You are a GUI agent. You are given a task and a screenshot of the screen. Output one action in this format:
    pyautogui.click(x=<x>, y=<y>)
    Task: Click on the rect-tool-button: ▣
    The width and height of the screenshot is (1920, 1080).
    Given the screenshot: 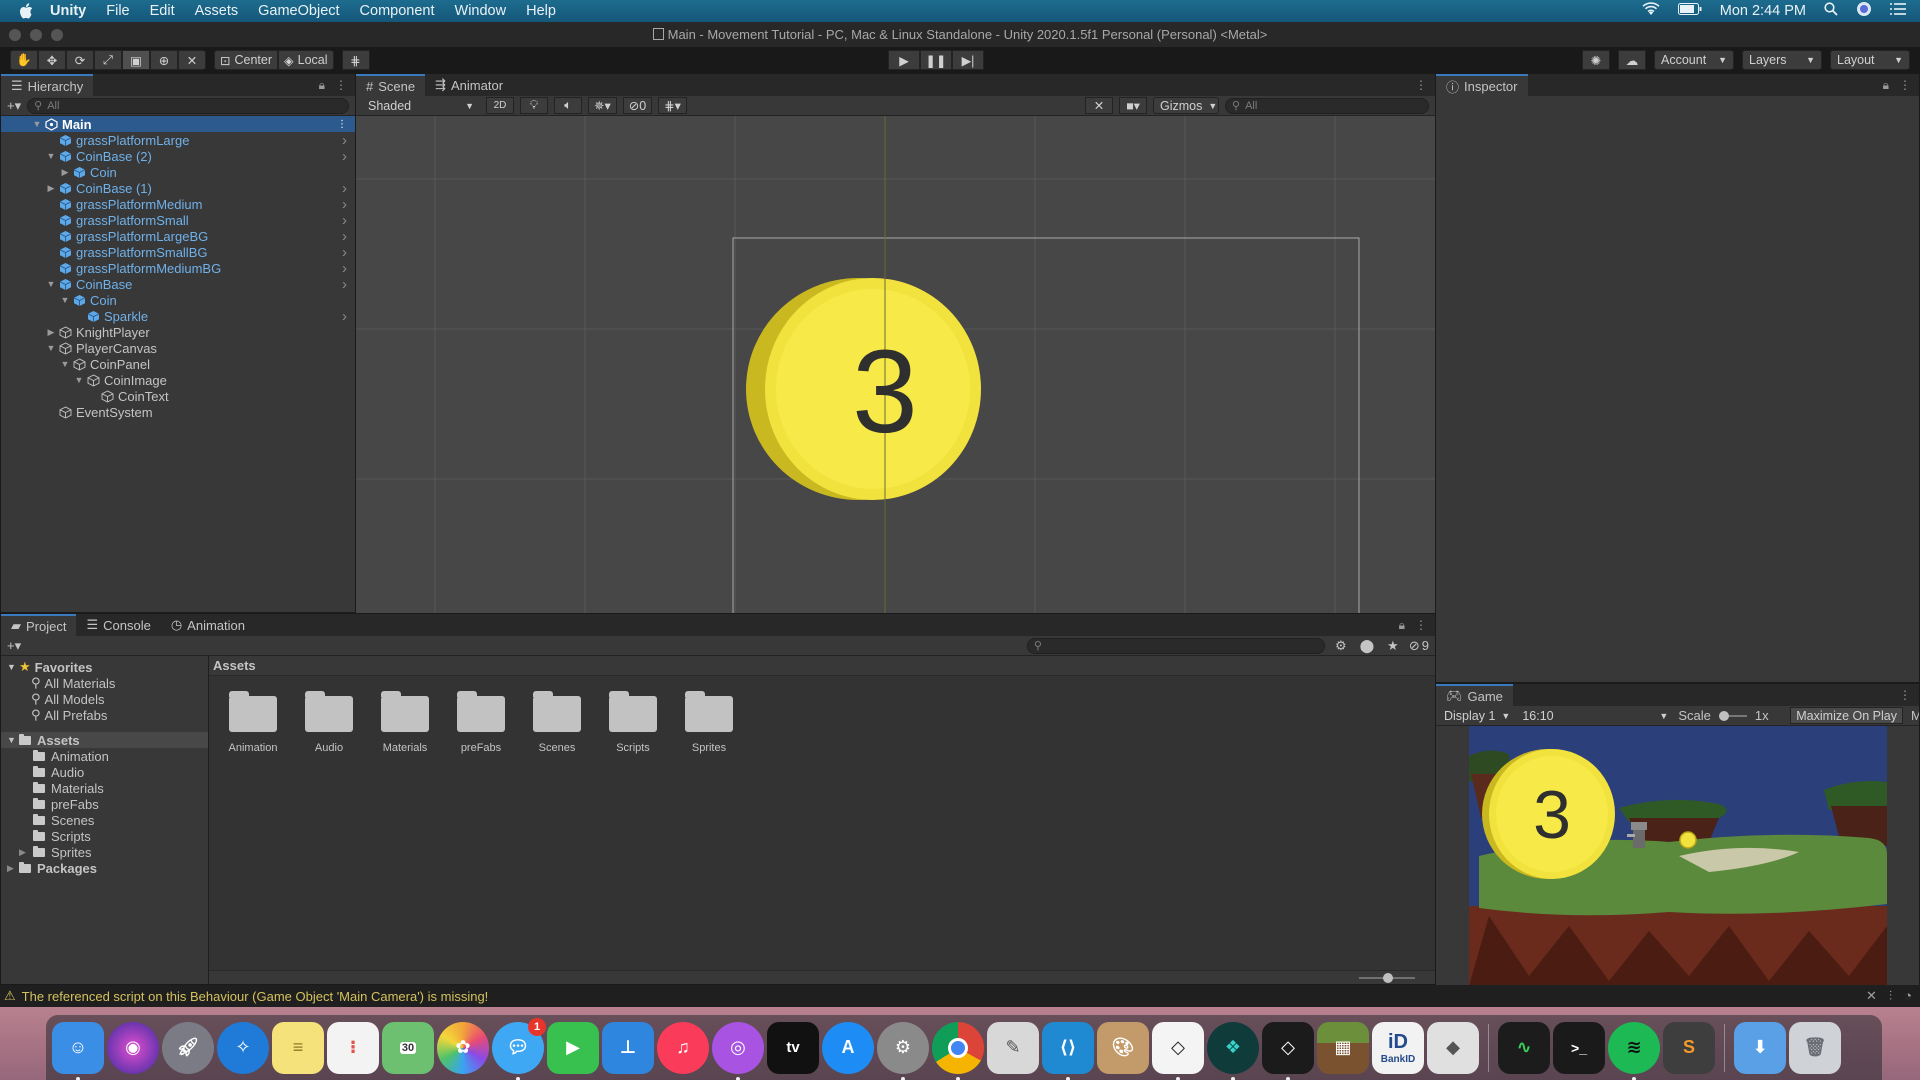 What is the action you would take?
    pyautogui.click(x=136, y=60)
    